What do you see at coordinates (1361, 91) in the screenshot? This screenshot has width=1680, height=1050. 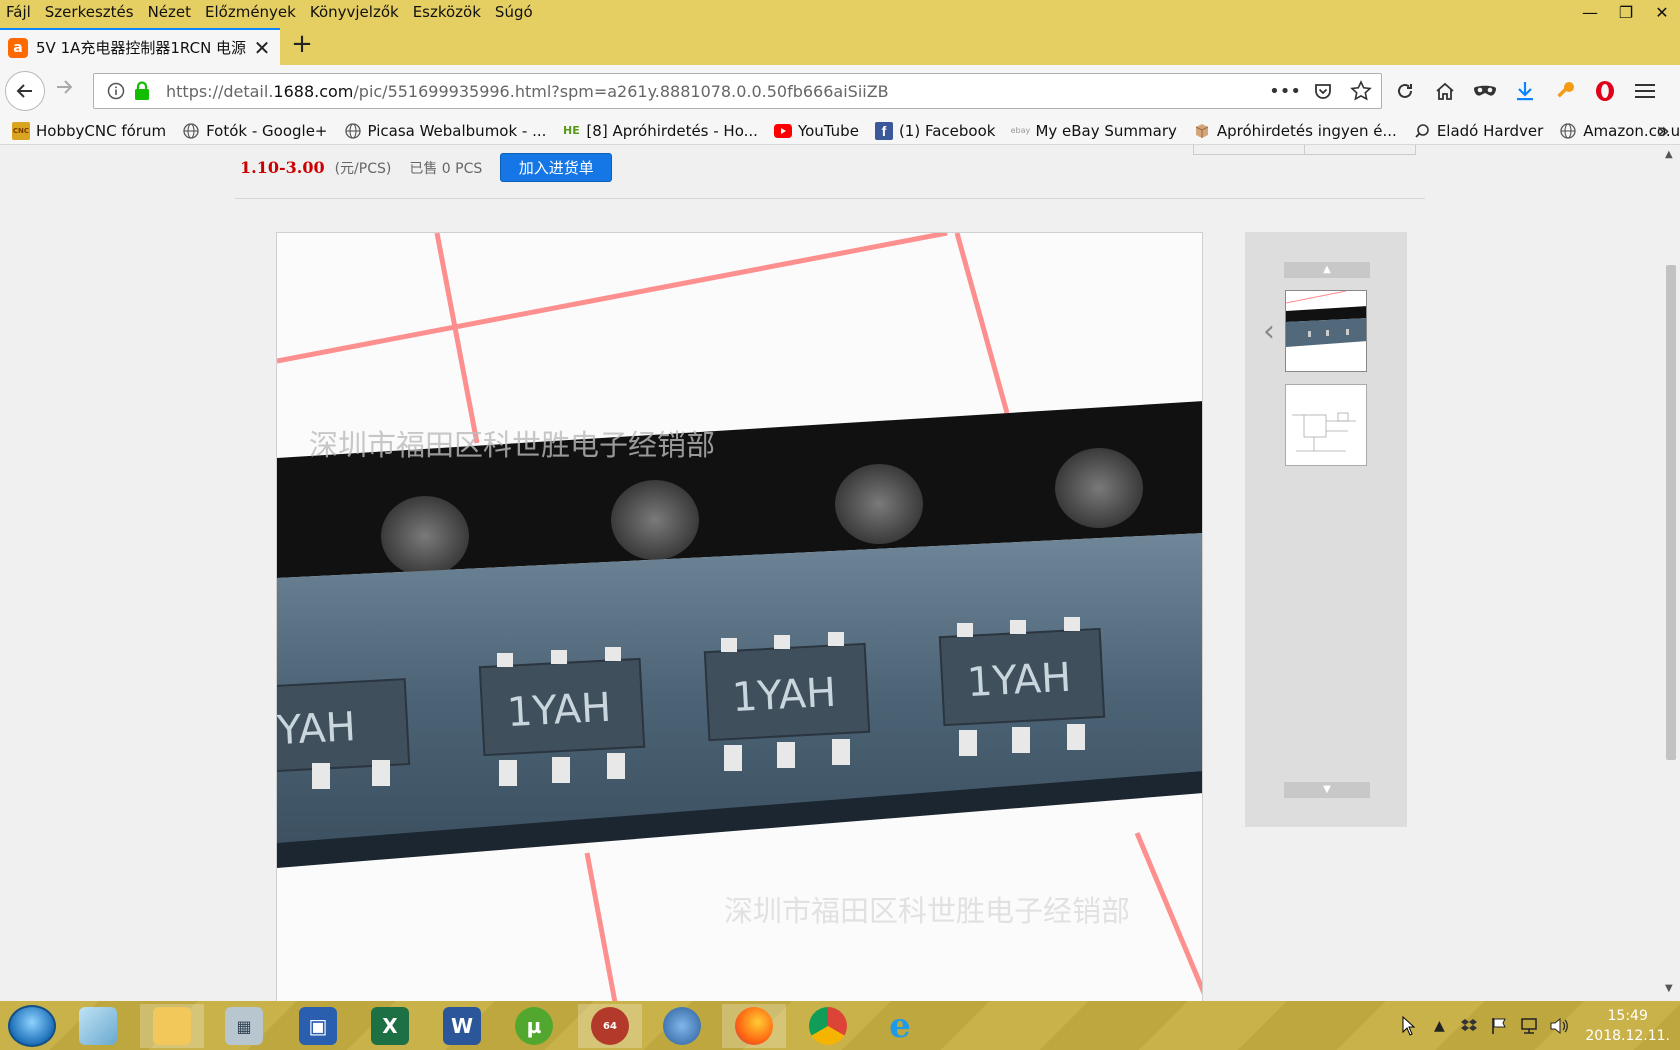 I see `bookmark-star-icon` at bounding box center [1361, 91].